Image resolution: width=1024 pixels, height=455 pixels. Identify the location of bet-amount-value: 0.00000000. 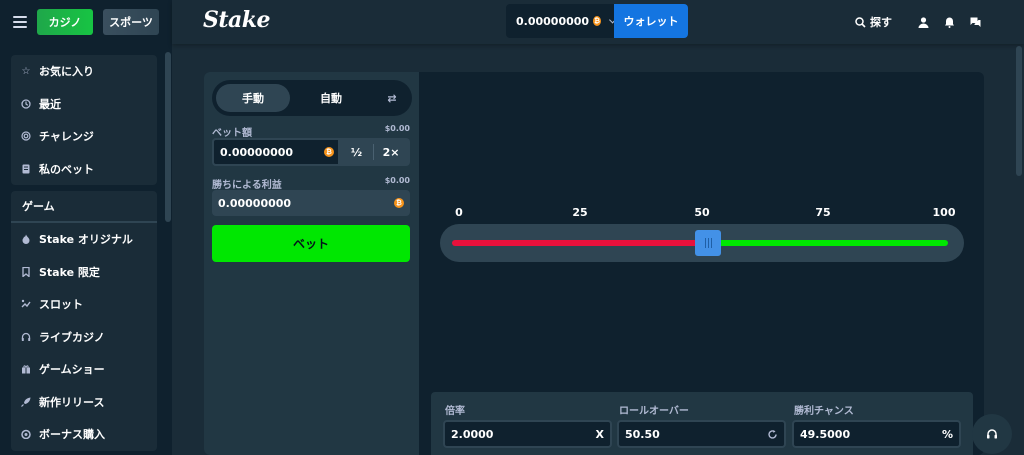
(257, 152).